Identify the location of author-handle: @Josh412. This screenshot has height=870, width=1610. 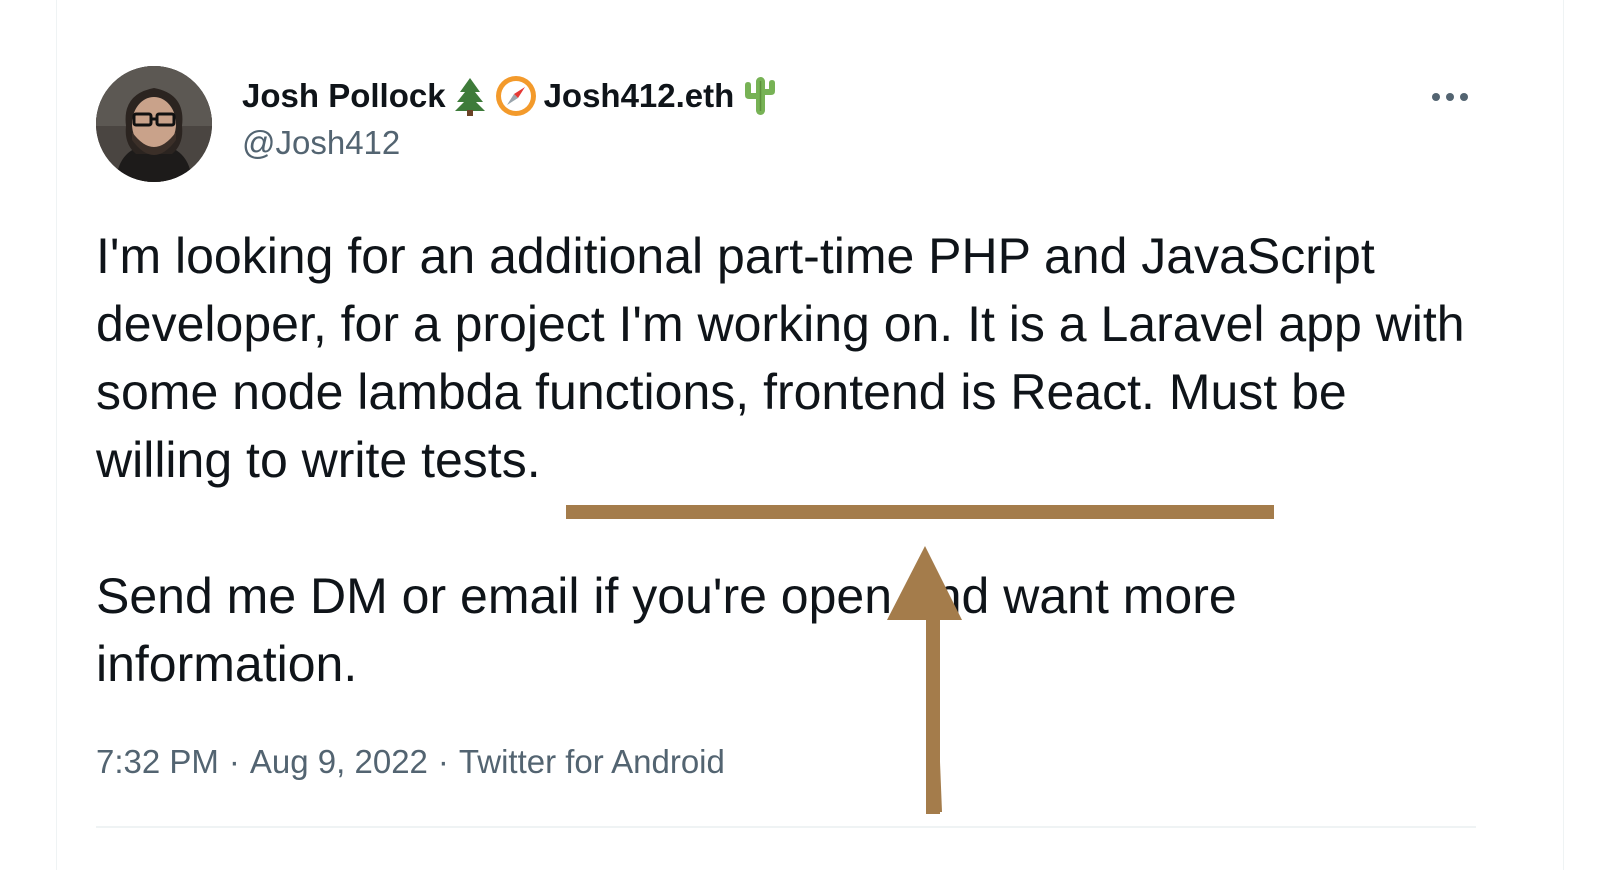
(321, 143).